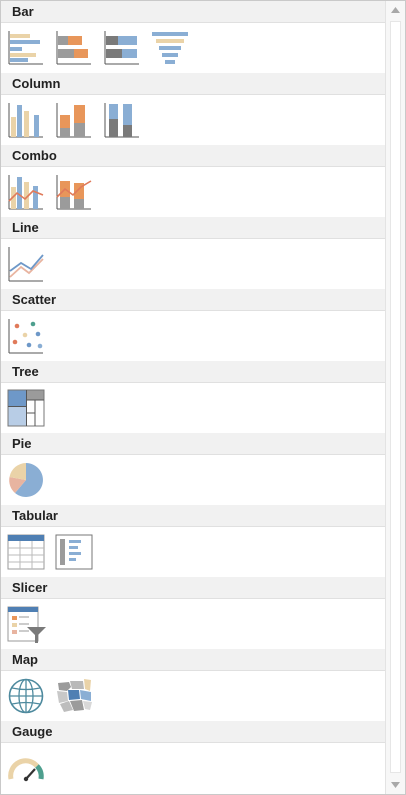 This screenshot has height=795, width=406. What do you see at coordinates (193, 516) in the screenshot?
I see `section-header-tabular: Tabular` at bounding box center [193, 516].